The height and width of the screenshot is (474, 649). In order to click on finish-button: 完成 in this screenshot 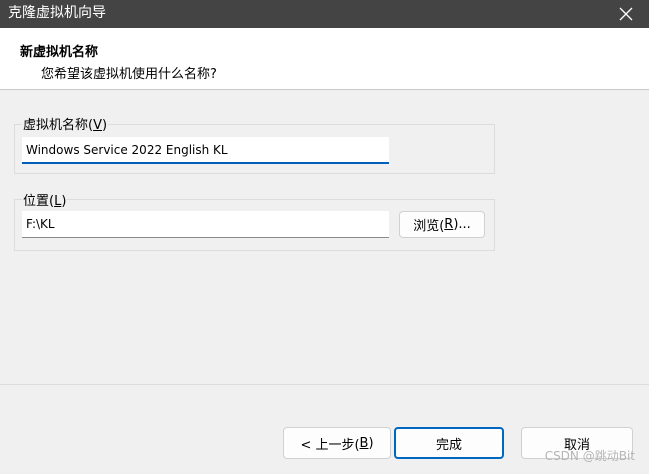, I will do `click(449, 443)`.